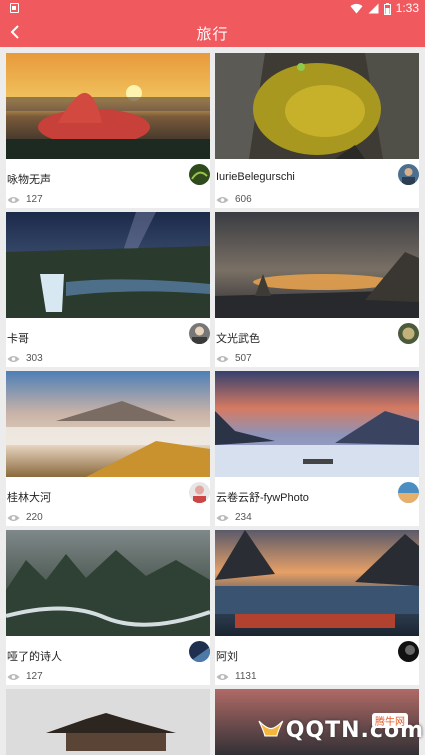  Describe the element at coordinates (34, 517) in the screenshot. I see `view-count-value: 220` at that location.